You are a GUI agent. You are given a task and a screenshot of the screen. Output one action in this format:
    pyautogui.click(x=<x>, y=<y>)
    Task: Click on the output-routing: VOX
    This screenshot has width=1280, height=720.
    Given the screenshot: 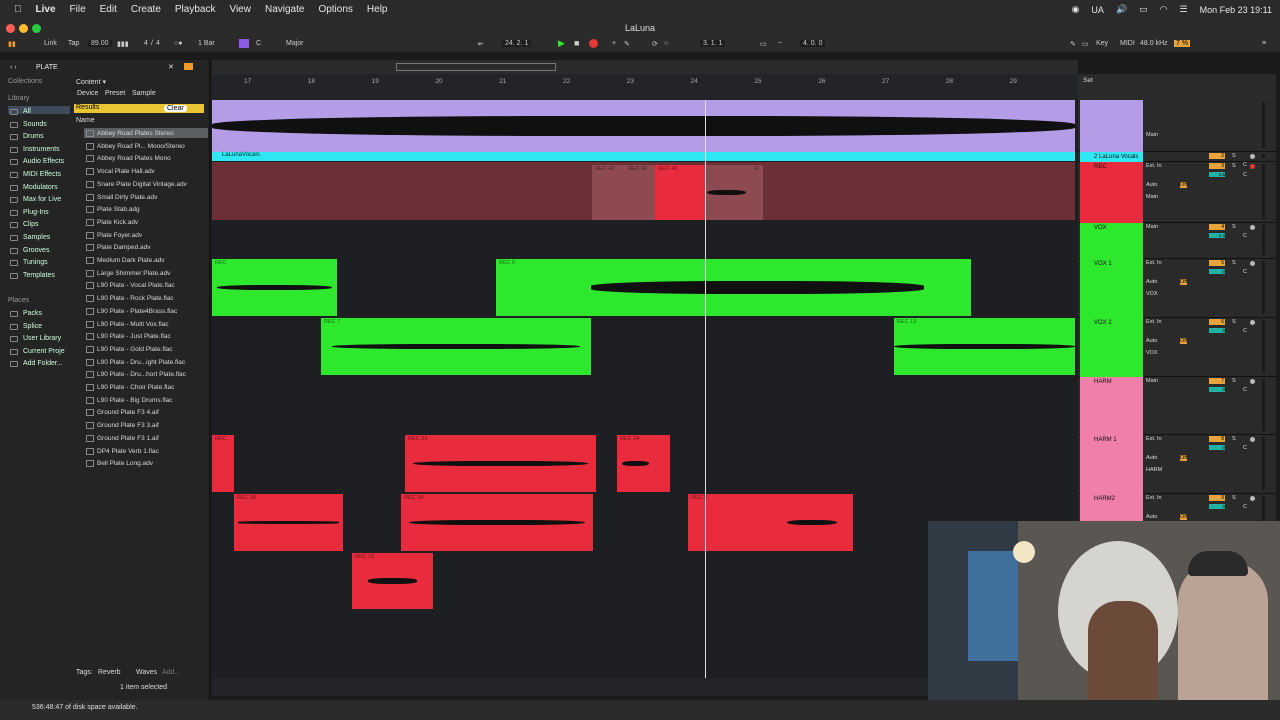 What is the action you would take?
    pyautogui.click(x=1152, y=294)
    